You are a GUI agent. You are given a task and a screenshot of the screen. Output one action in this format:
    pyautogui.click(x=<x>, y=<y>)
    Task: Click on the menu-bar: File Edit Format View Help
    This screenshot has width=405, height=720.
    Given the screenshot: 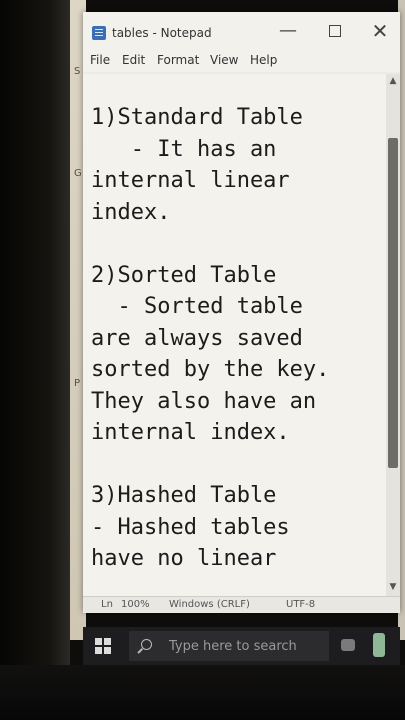 What is the action you would take?
    pyautogui.click(x=241, y=60)
    